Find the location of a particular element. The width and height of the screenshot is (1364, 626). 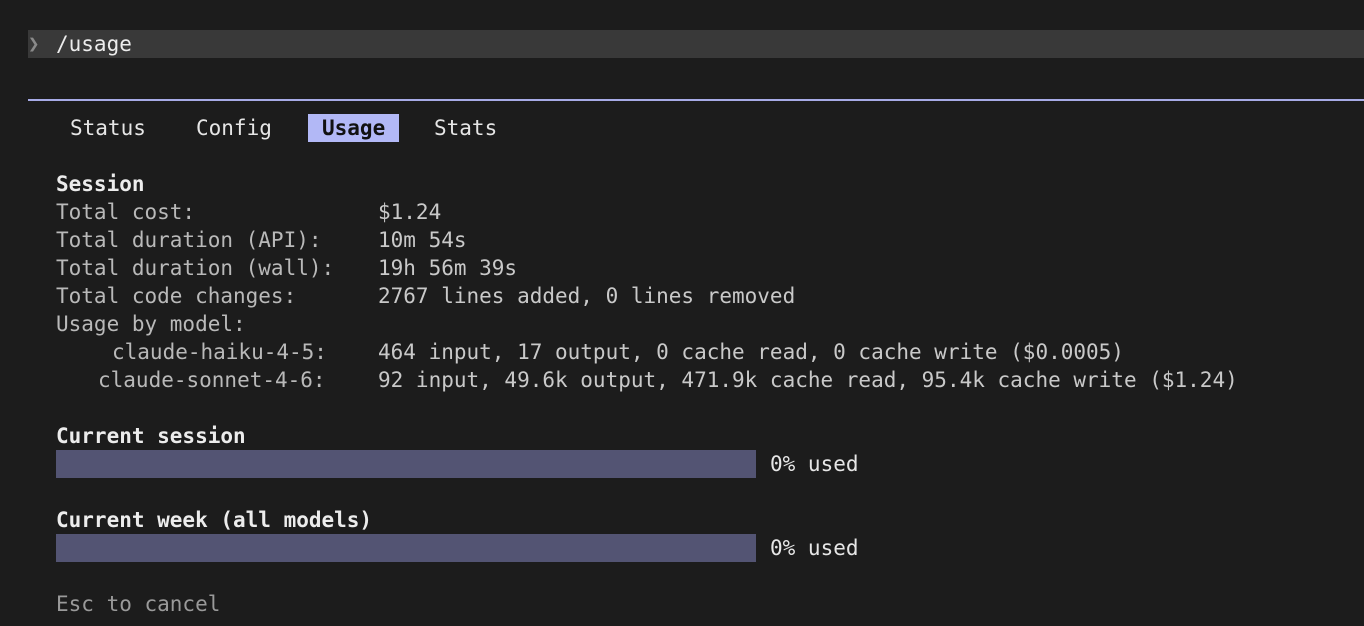

session-heading: Session is located at coordinates (100, 184).